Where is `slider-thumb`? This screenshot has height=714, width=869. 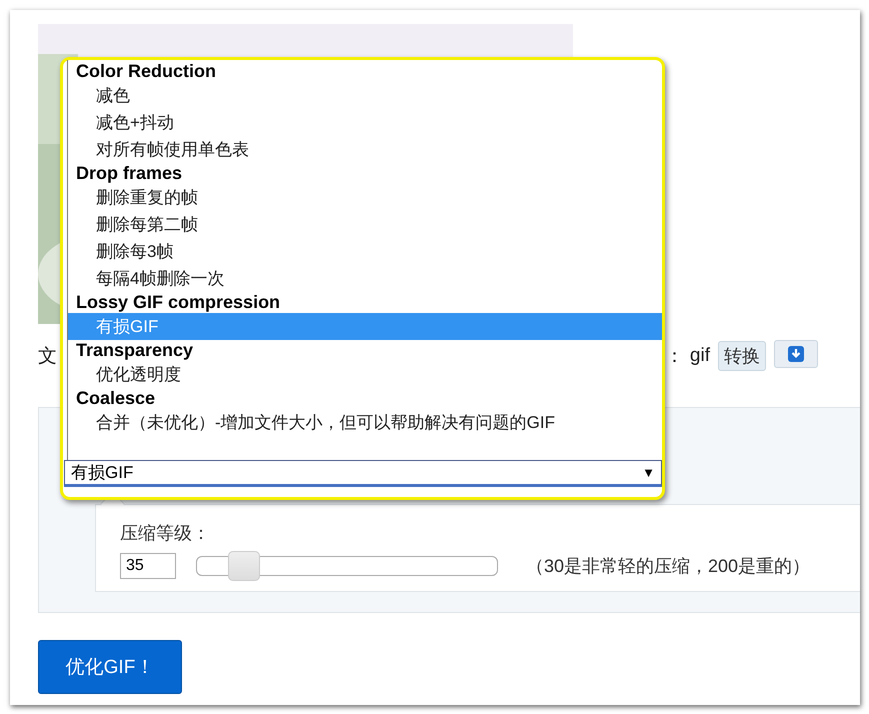 slider-thumb is located at coordinates (244, 566).